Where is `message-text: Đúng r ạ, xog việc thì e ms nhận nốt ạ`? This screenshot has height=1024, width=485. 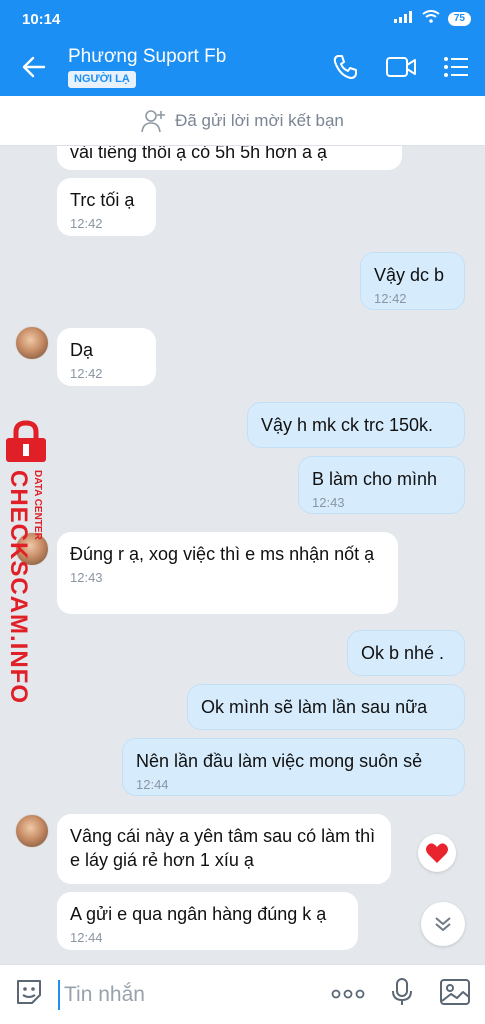 message-text: Đúng r ạ, xog việc thì e ms nhận nốt ạ is located at coordinates (222, 554).